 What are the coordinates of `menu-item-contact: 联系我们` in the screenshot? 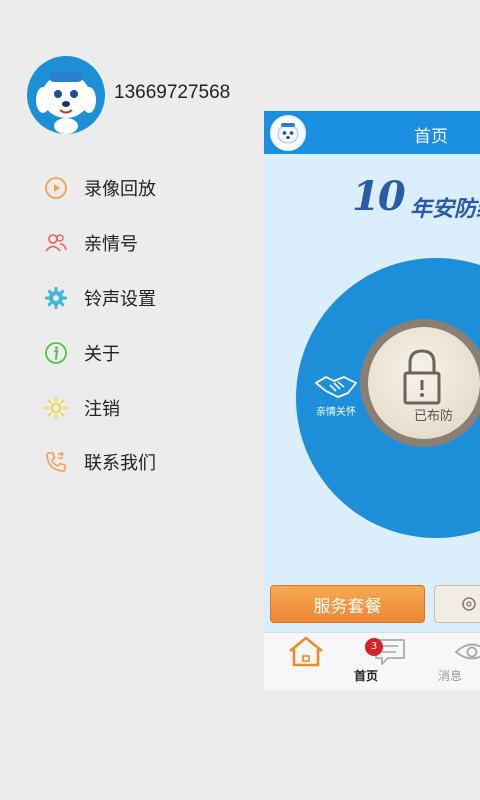 It's located at (100, 462).